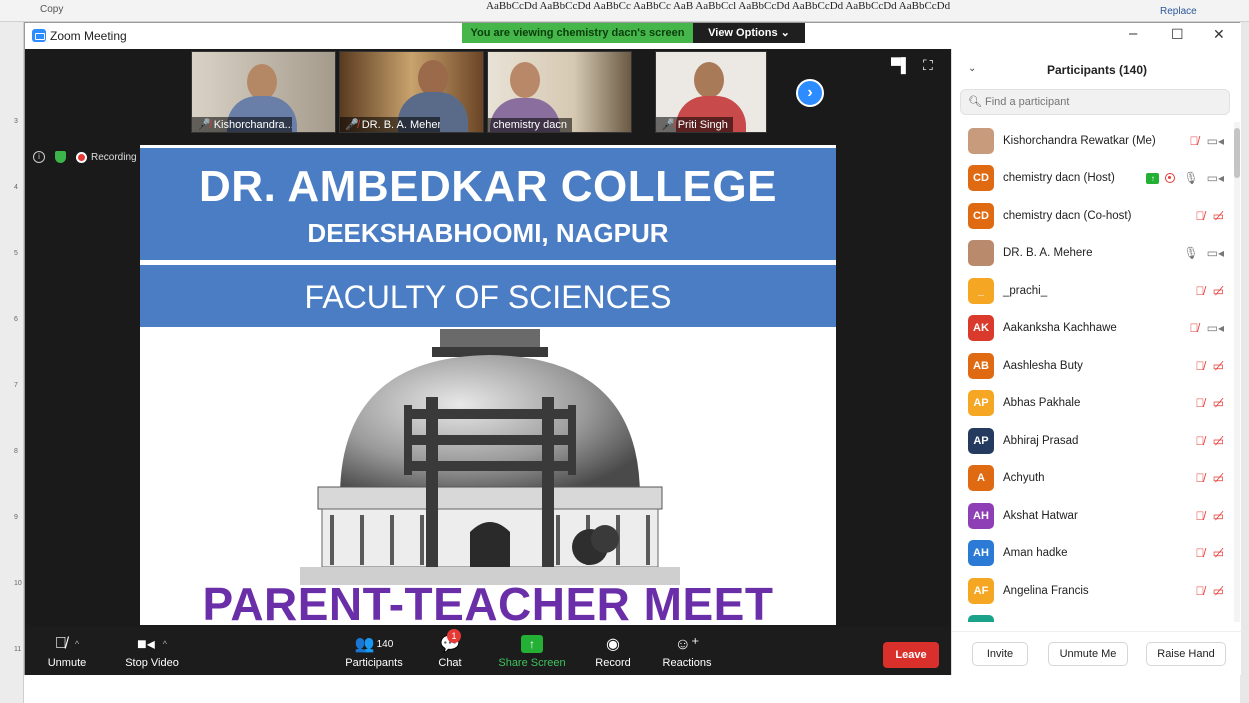 The image size is (1249, 703). What do you see at coordinates (1153, 178) in the screenshot?
I see `sharing-screen-icon: ↑` at bounding box center [1153, 178].